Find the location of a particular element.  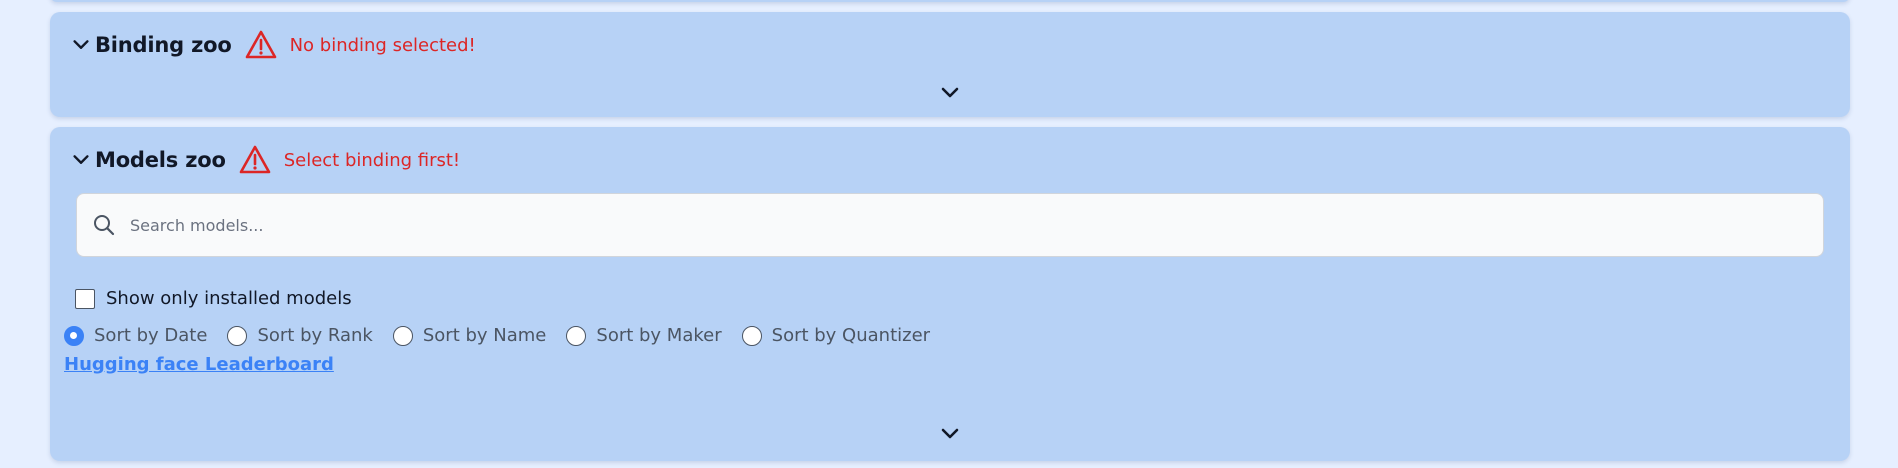

models-warning-message: Select binding first! is located at coordinates (372, 160).